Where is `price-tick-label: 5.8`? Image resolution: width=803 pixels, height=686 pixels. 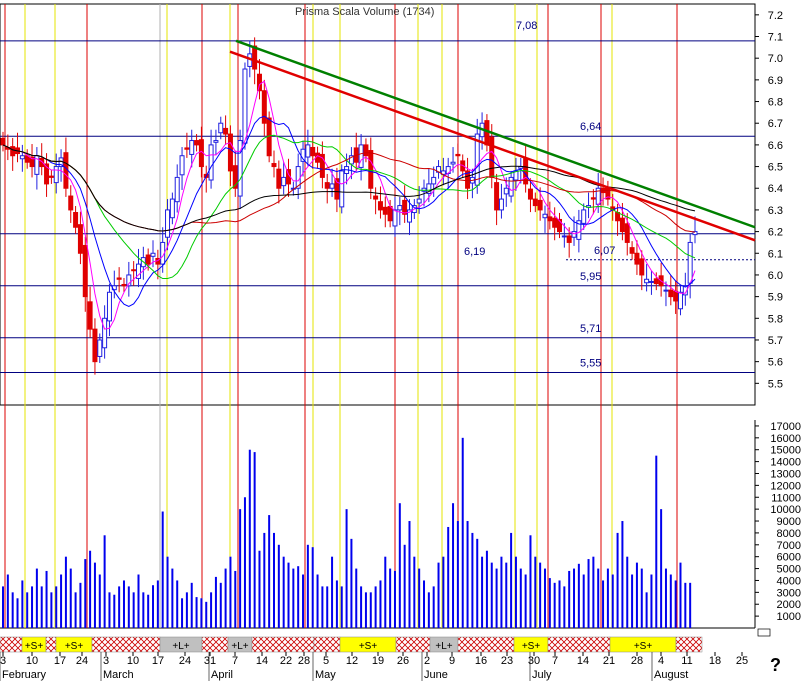 price-tick-label: 5.8 is located at coordinates (775, 319).